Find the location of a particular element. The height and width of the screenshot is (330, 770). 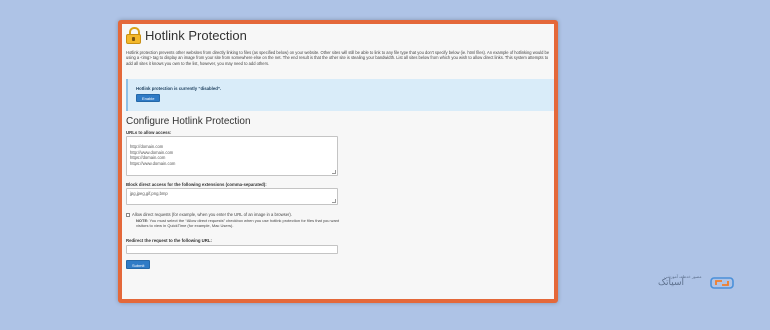

lock-icon is located at coordinates (133, 35).